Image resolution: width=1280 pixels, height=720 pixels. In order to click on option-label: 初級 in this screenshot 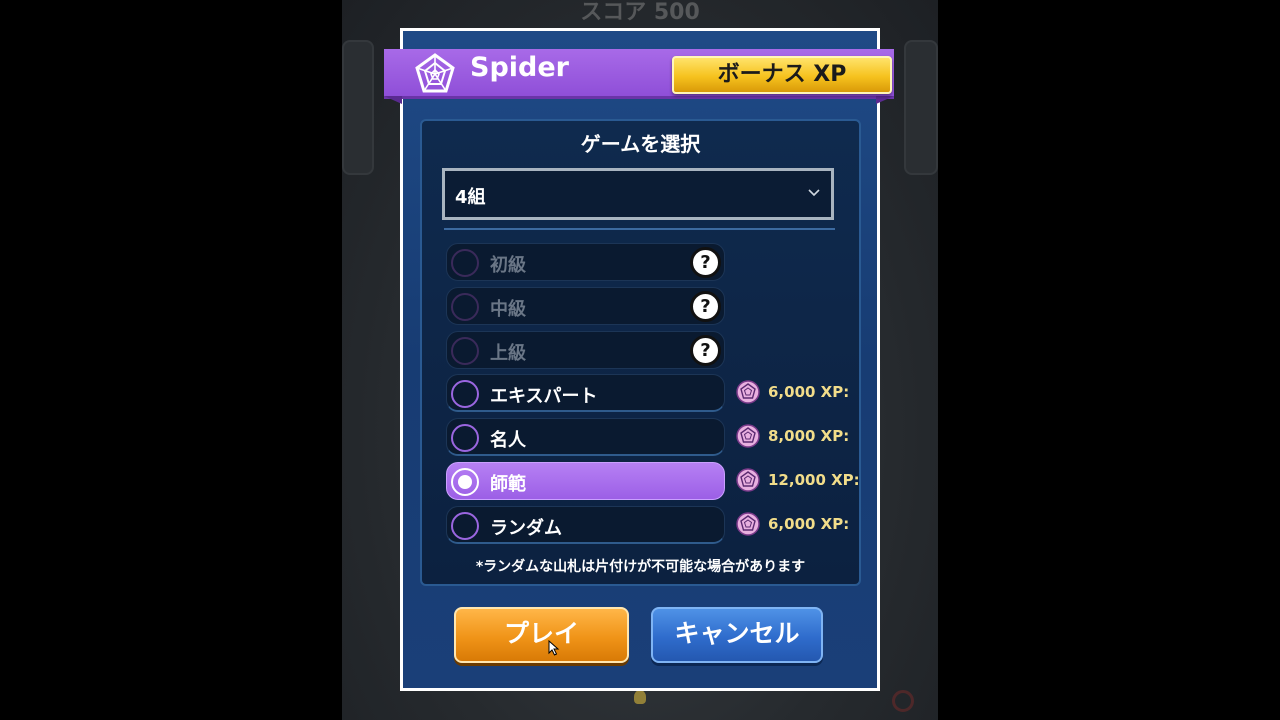, I will do `click(508, 265)`.